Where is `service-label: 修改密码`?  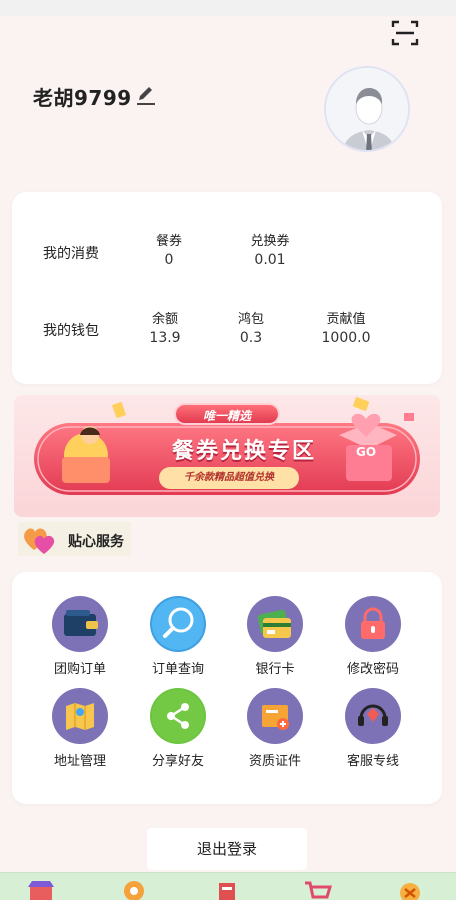 service-label: 修改密码 is located at coordinates (372, 669).